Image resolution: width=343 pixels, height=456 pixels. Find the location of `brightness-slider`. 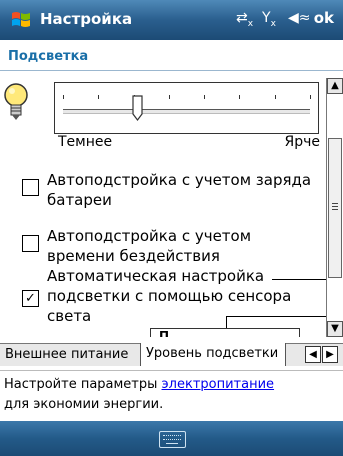

brightness-slider is located at coordinates (186, 108).